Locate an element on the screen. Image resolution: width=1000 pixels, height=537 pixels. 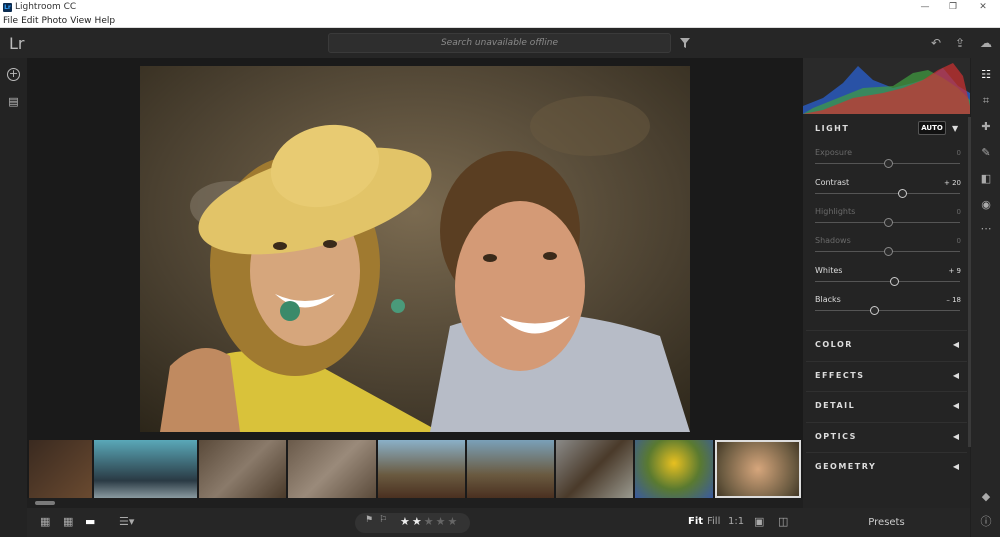
undo-icon: ↶ is located at coordinates (936, 43).